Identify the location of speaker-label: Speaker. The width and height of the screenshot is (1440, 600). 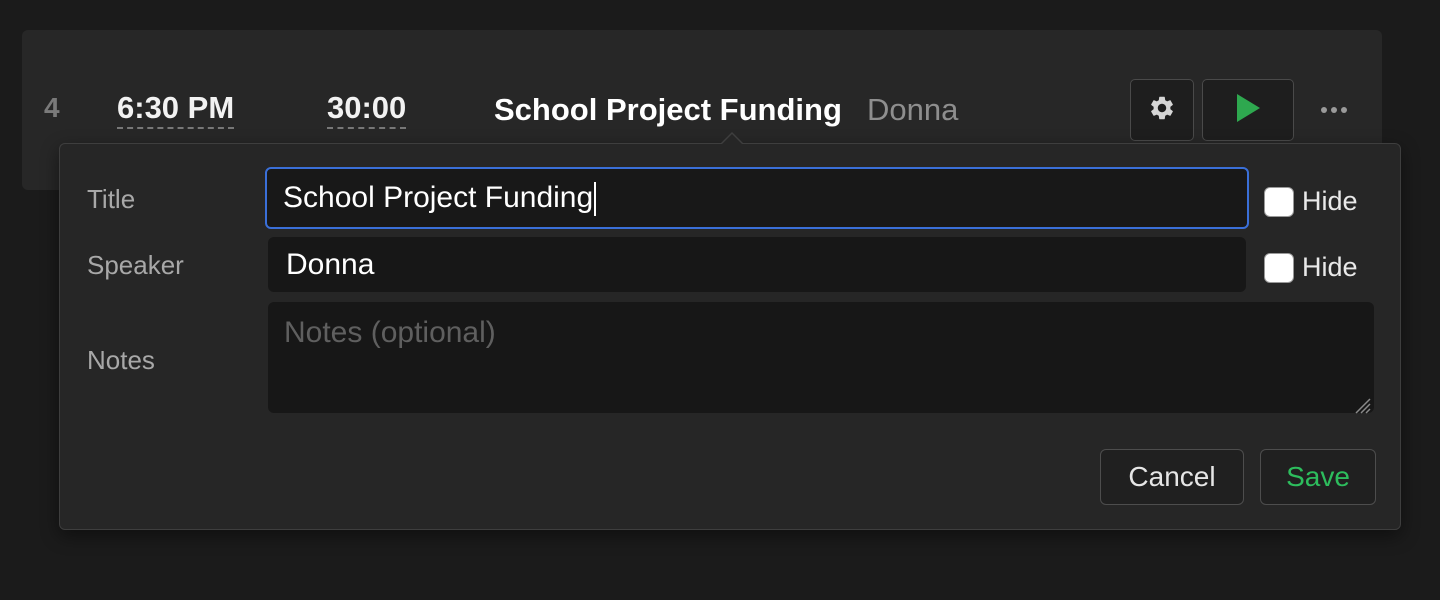
(135, 265).